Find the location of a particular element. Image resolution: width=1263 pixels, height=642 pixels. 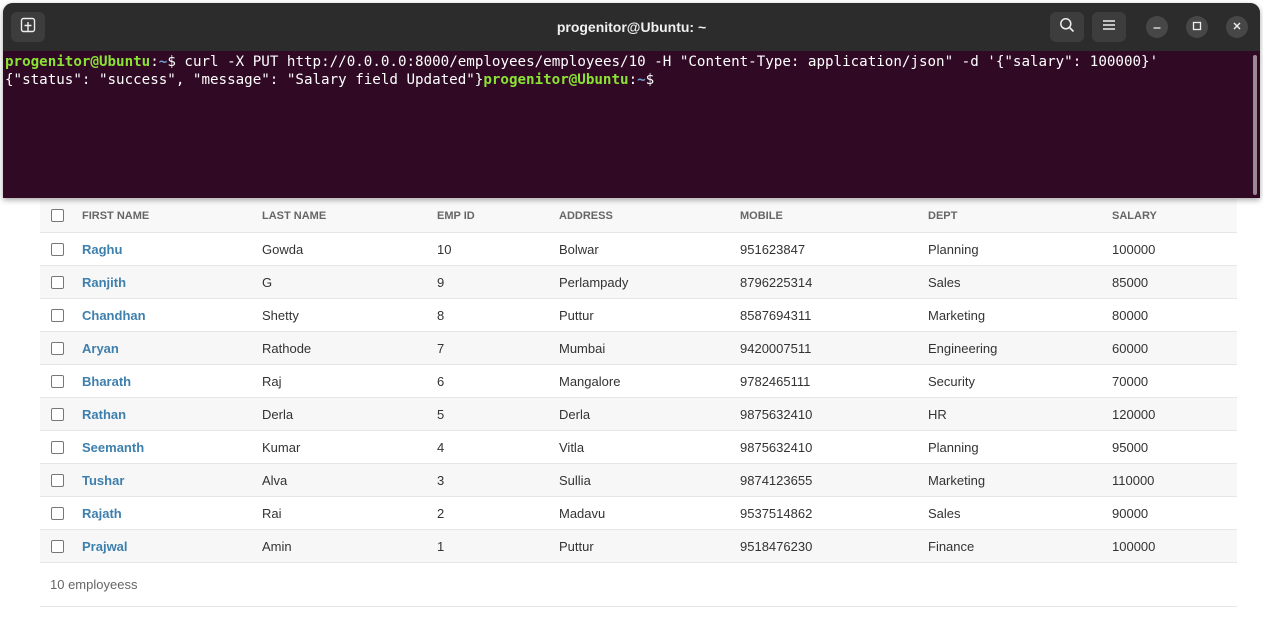

search-button is located at coordinates (1067, 27).